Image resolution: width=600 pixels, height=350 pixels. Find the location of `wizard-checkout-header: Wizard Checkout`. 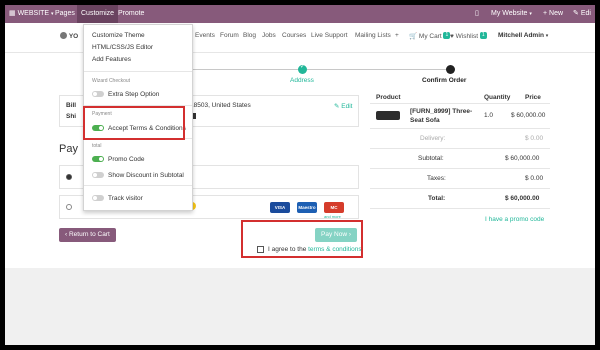

wizard-checkout-header: Wizard Checkout is located at coordinates (111, 81).